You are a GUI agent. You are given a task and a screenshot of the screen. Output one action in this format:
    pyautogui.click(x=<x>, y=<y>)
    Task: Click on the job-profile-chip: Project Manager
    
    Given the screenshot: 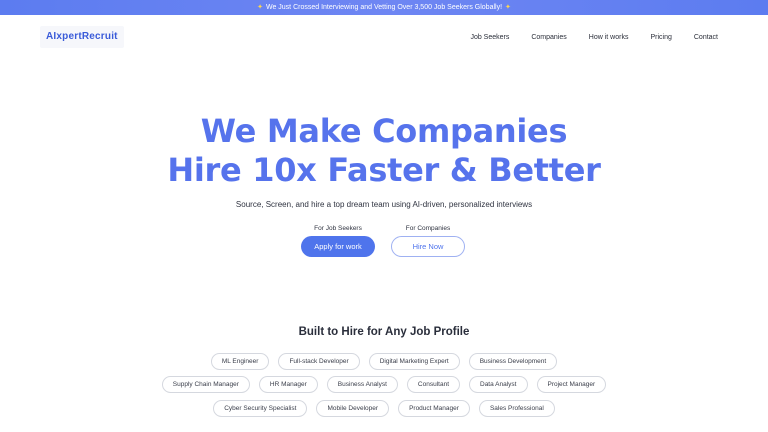 What is the action you would take?
    pyautogui.click(x=571, y=384)
    